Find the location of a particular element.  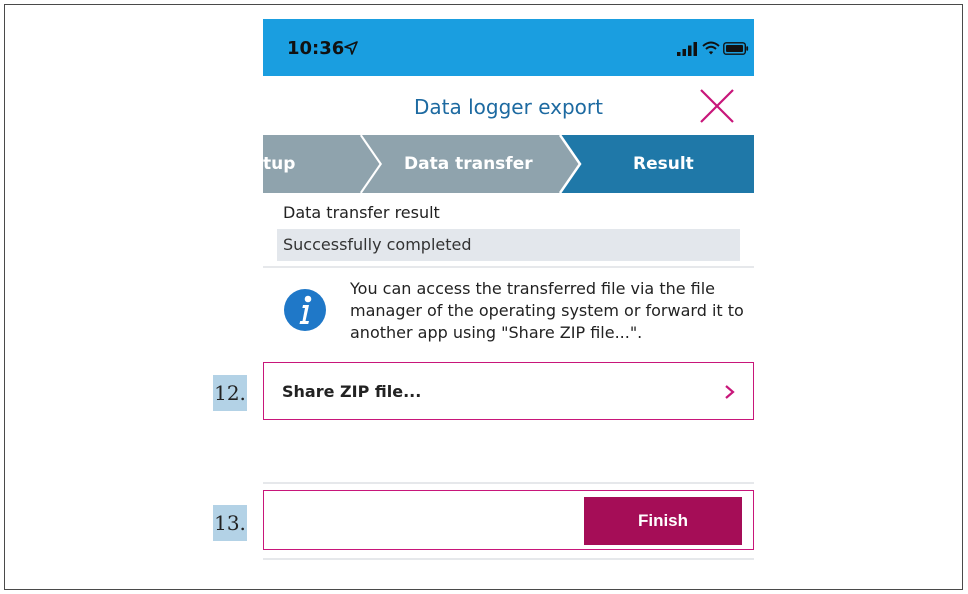

instruction-step-13: 13. is located at coordinates (230, 523).